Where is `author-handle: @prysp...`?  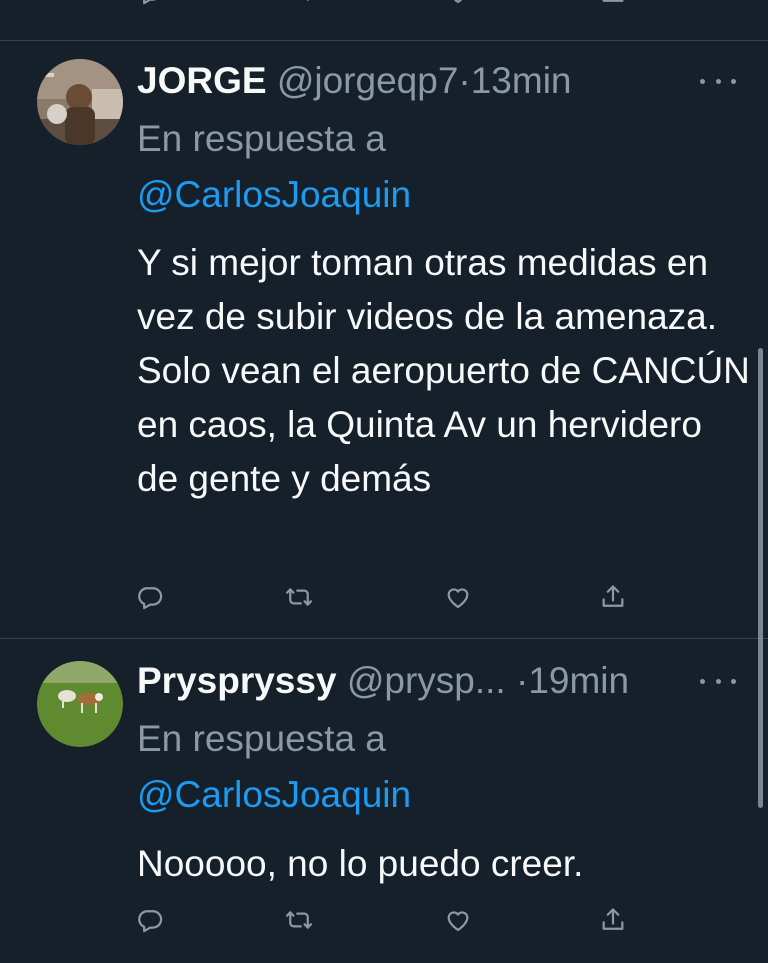 author-handle: @prysp... is located at coordinates (426, 680).